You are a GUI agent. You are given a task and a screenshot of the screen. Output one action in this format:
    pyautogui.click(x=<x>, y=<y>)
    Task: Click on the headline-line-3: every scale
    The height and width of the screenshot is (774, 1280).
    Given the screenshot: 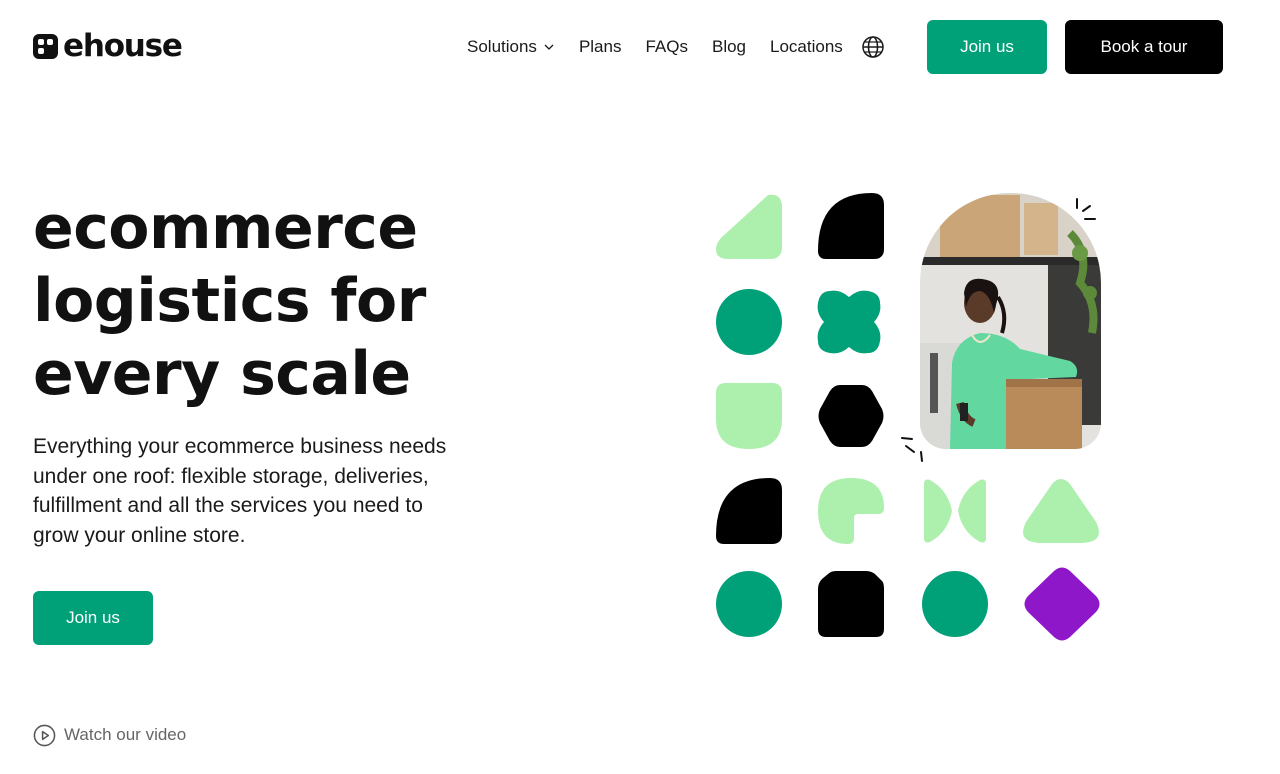 What is the action you would take?
    pyautogui.click(x=222, y=374)
    